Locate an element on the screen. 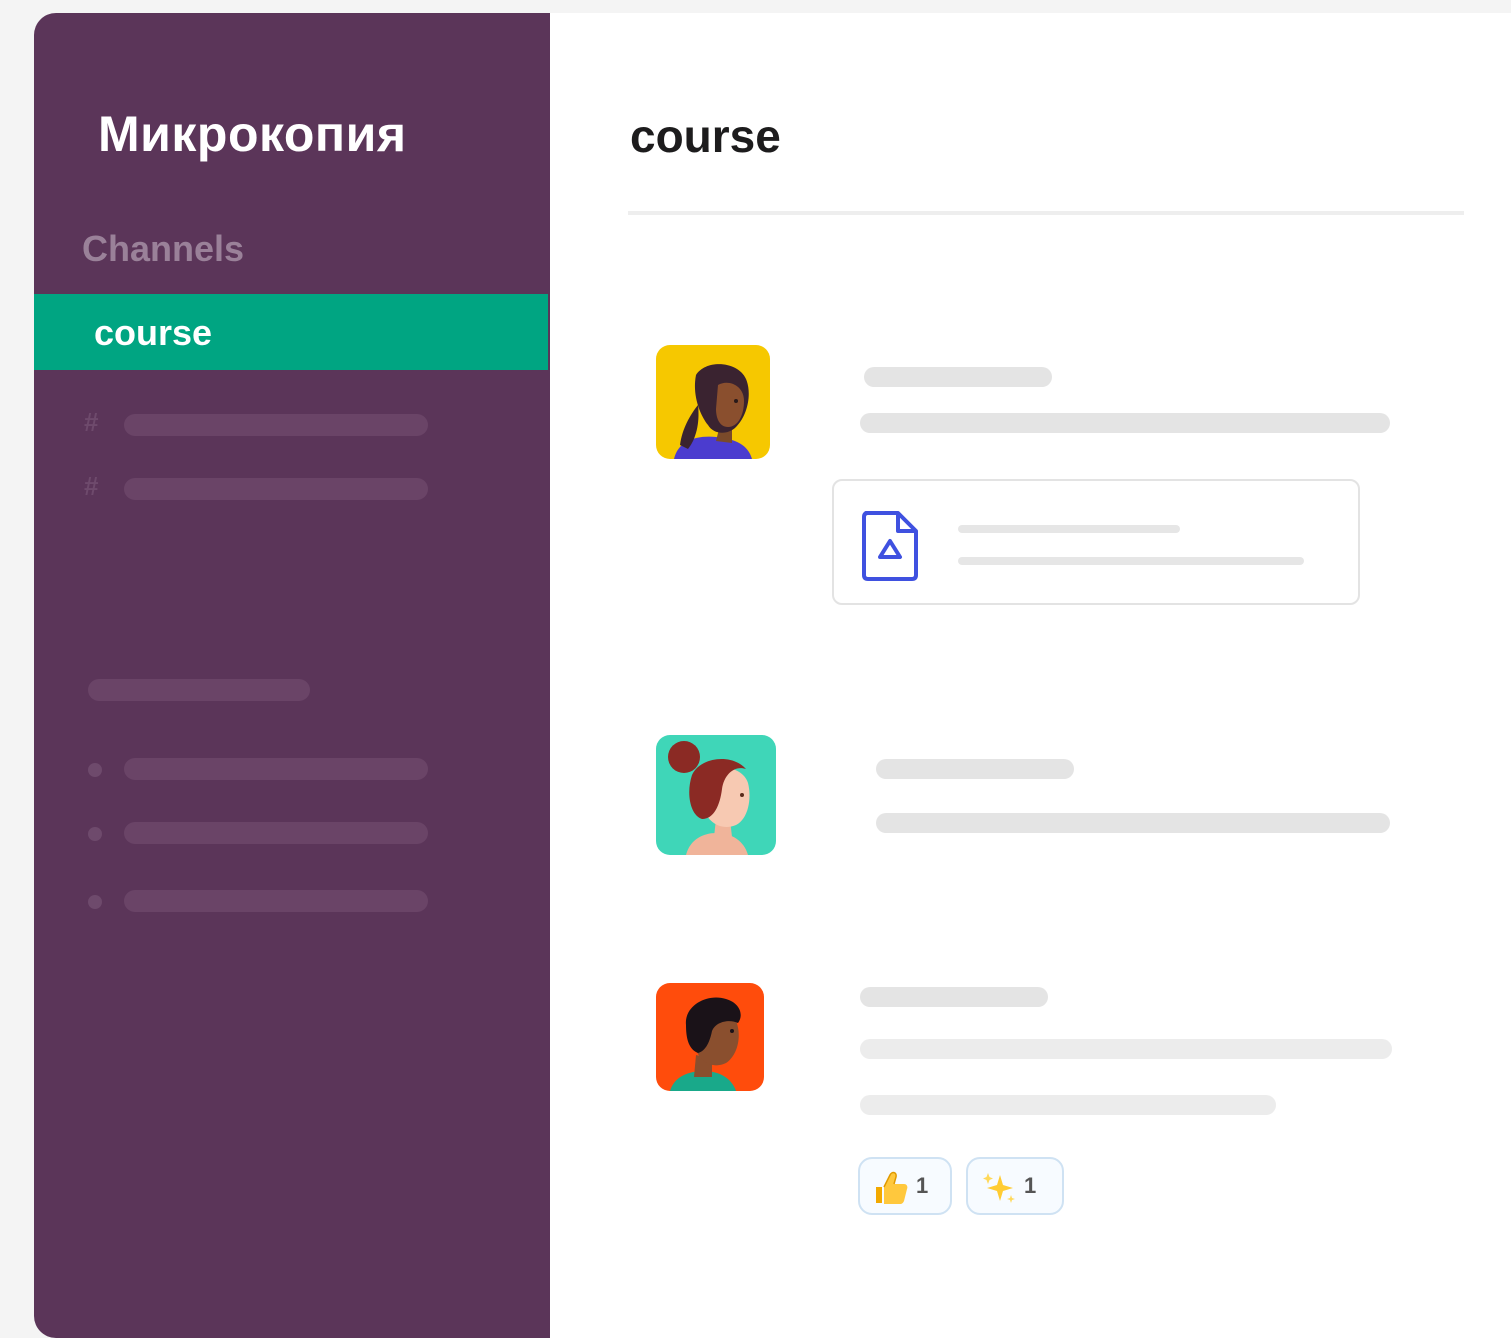  direct-messages-heading-placeholder is located at coordinates (199, 690).